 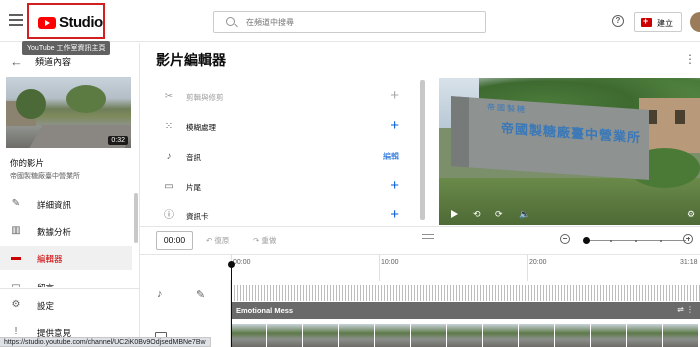 I want to click on search-icon, so click(x=230, y=21).